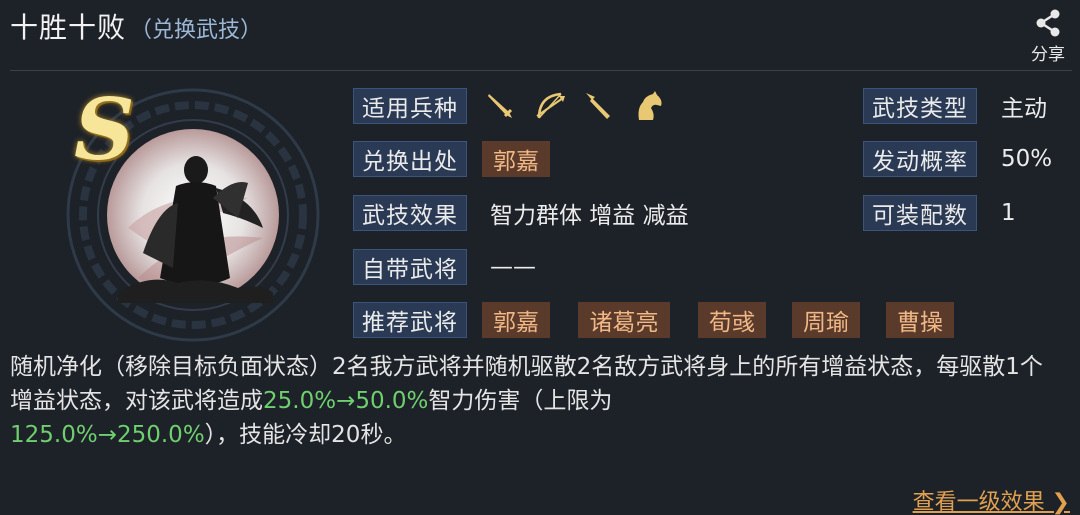  Describe the element at coordinates (513, 267) in the screenshot. I see `own-general-value: ——` at that location.